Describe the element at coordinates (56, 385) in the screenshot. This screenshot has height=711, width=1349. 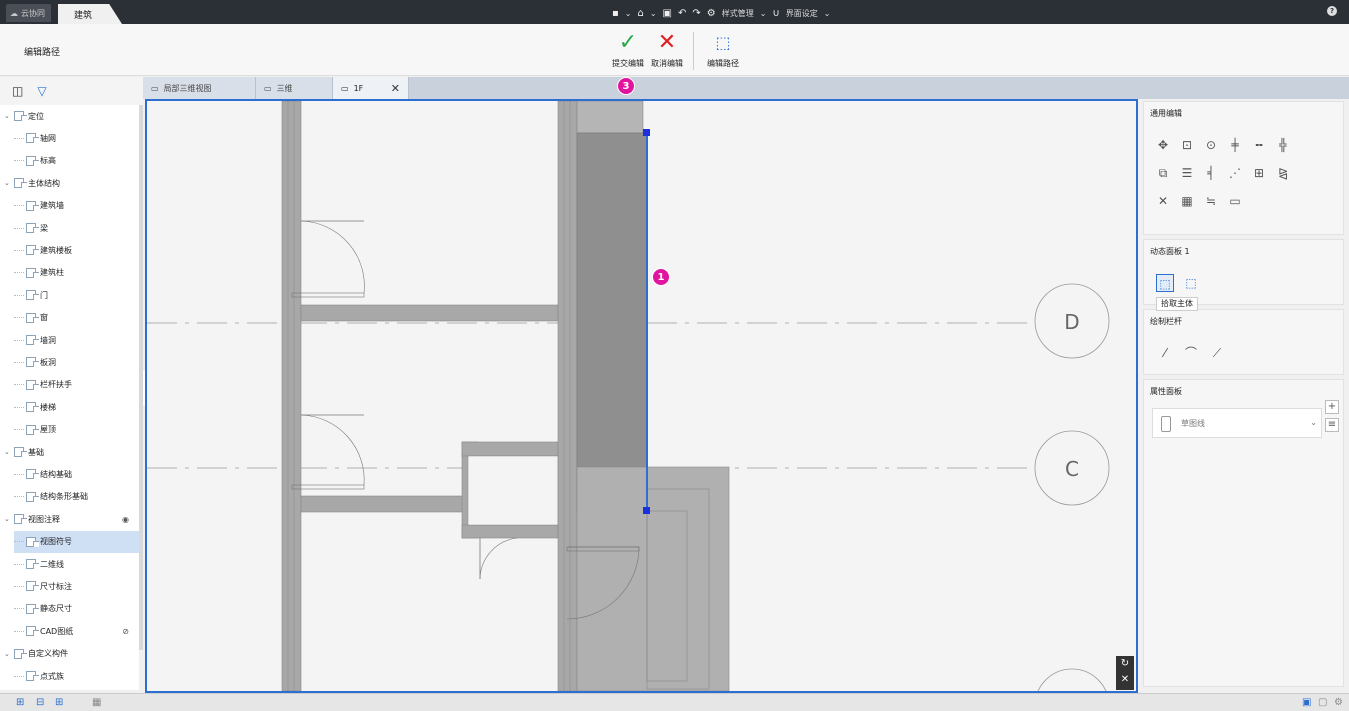
I see `tree-item-label: 栏杆扶手` at that location.